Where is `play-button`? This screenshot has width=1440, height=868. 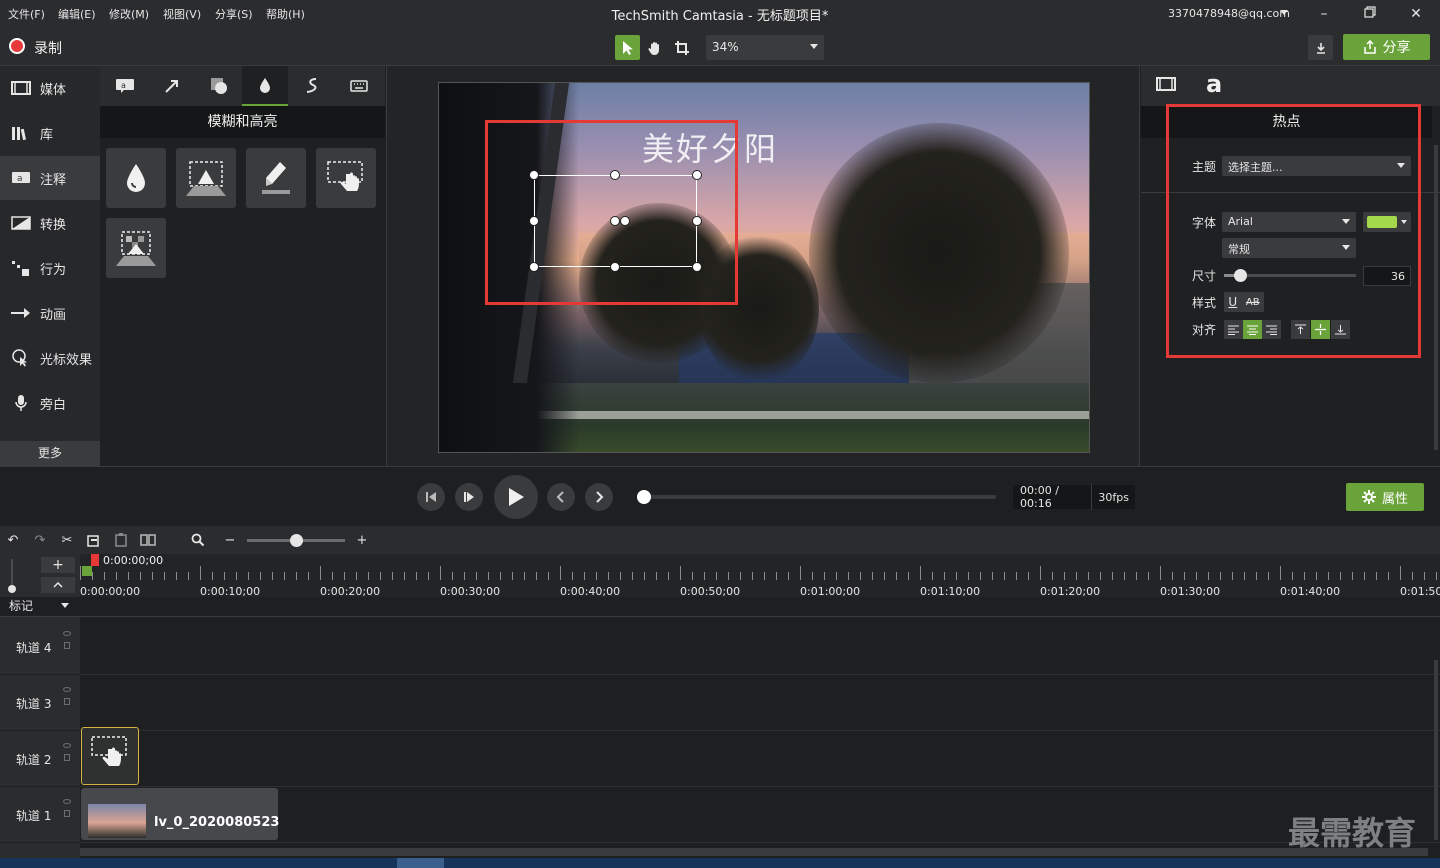 play-button is located at coordinates (516, 497).